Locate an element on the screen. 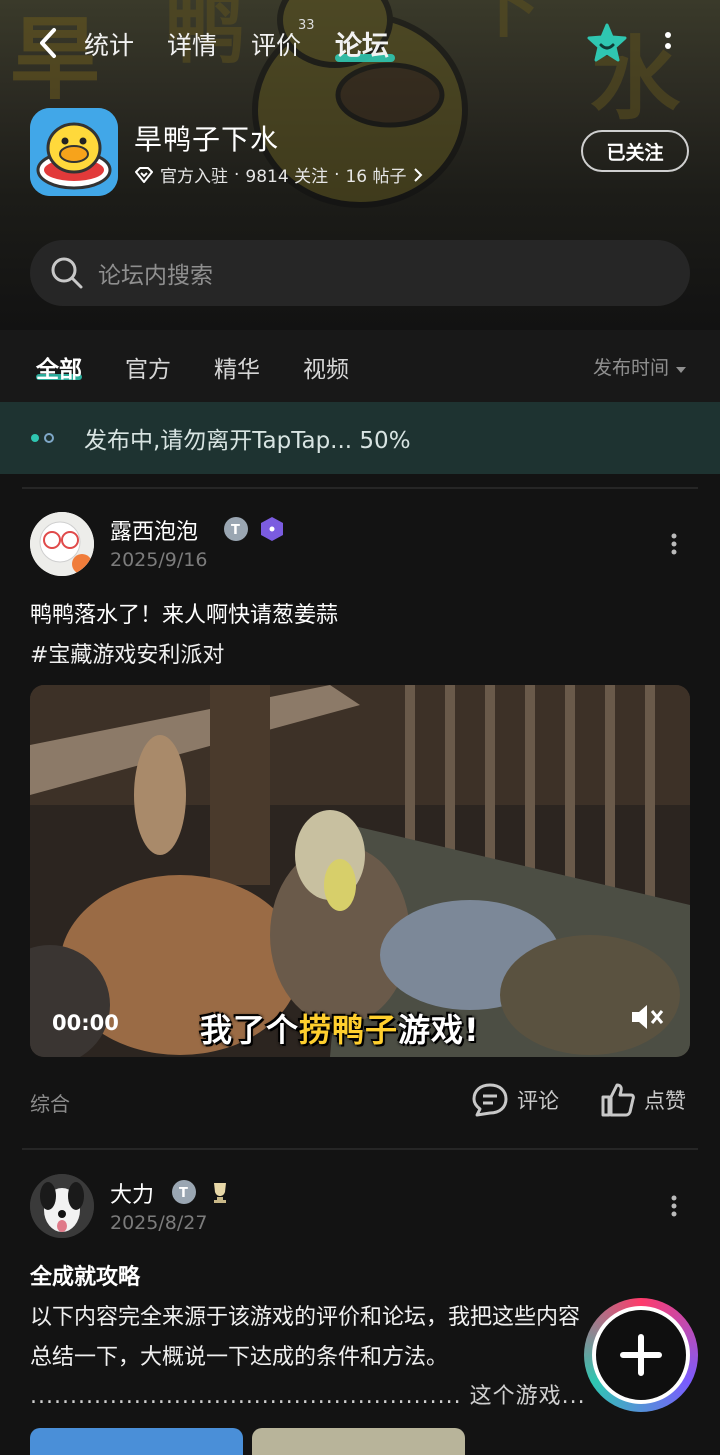  sort-label: 发布时间 is located at coordinates (631, 368).